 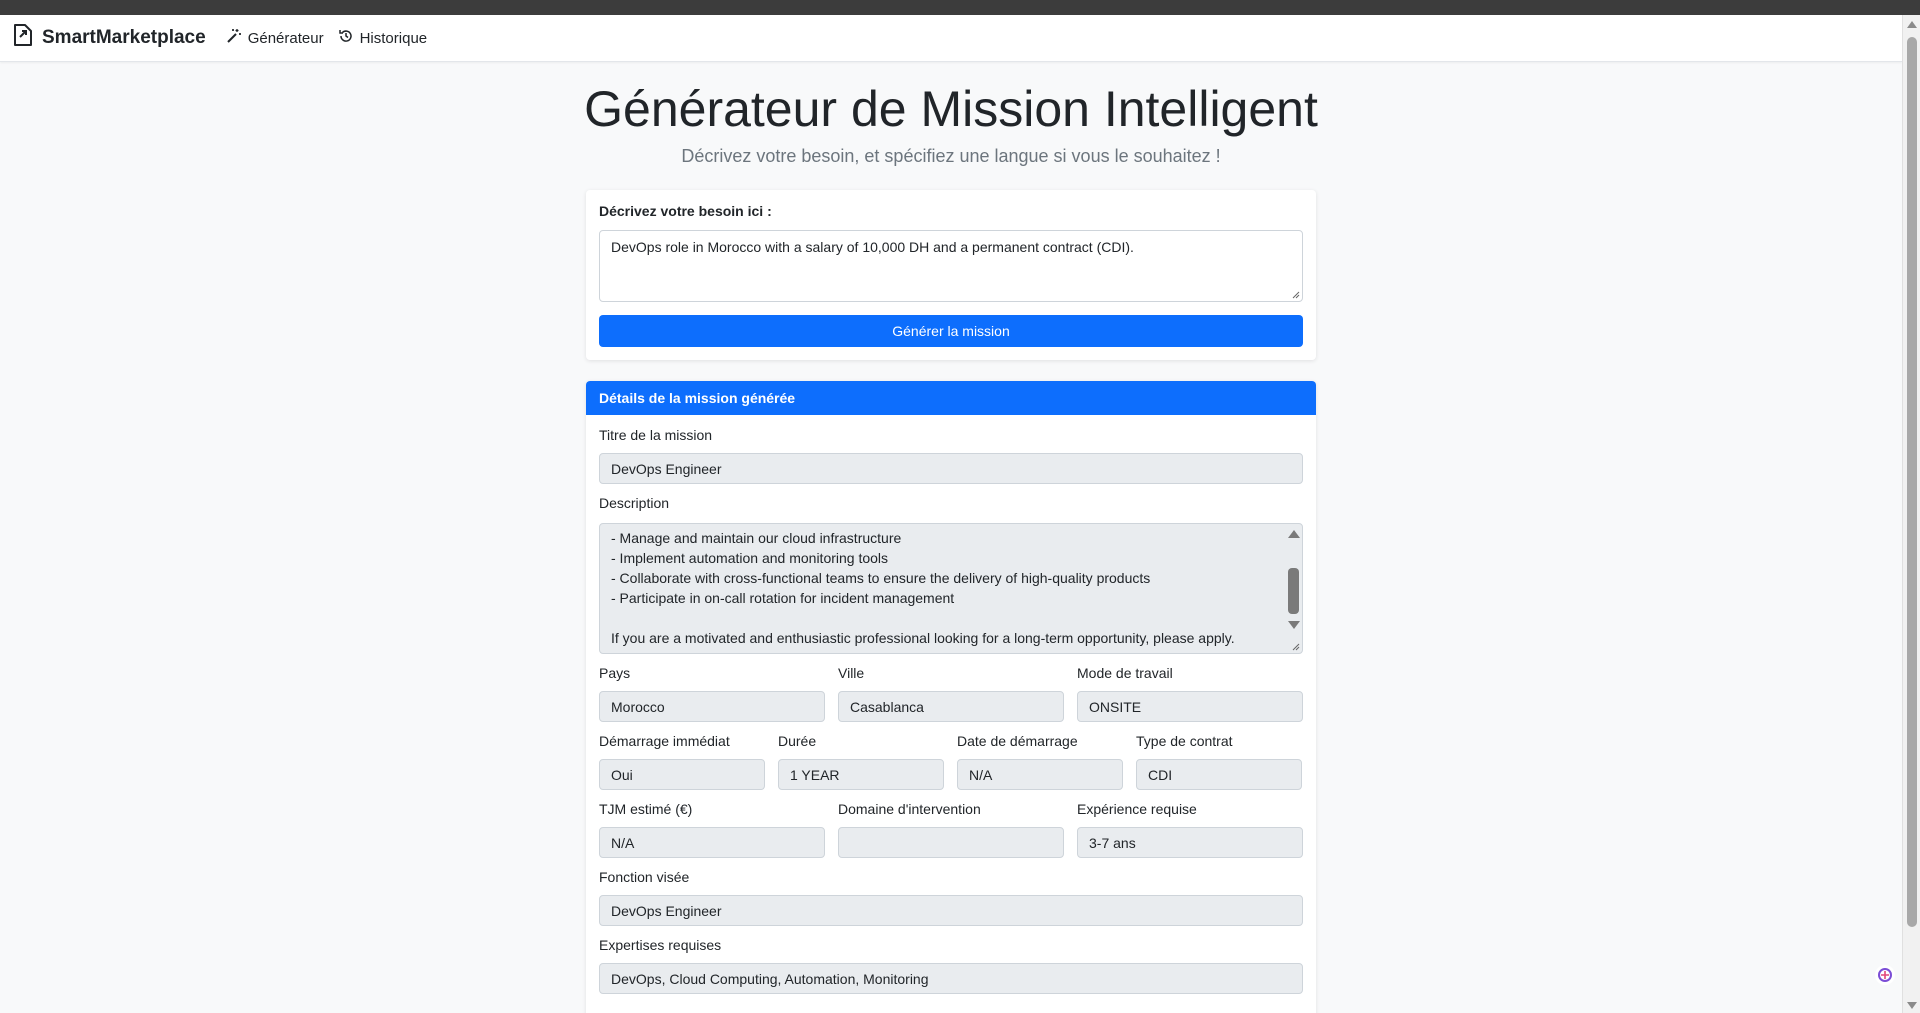 What do you see at coordinates (1190, 706) in the screenshot?
I see `mode-field: ONSITE` at bounding box center [1190, 706].